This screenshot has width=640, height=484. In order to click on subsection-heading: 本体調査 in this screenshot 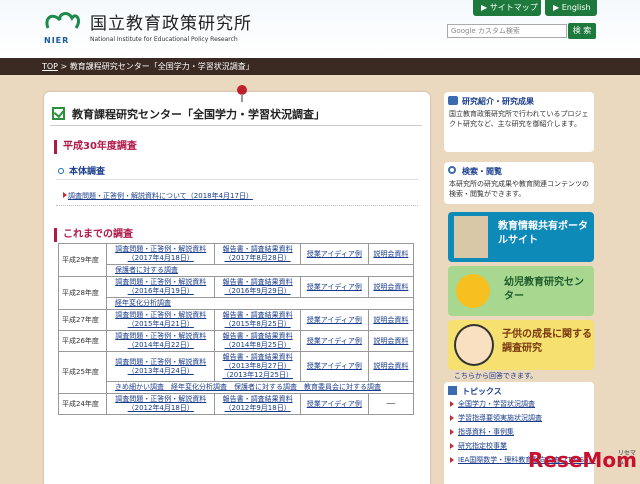, I will do `click(81, 170)`.